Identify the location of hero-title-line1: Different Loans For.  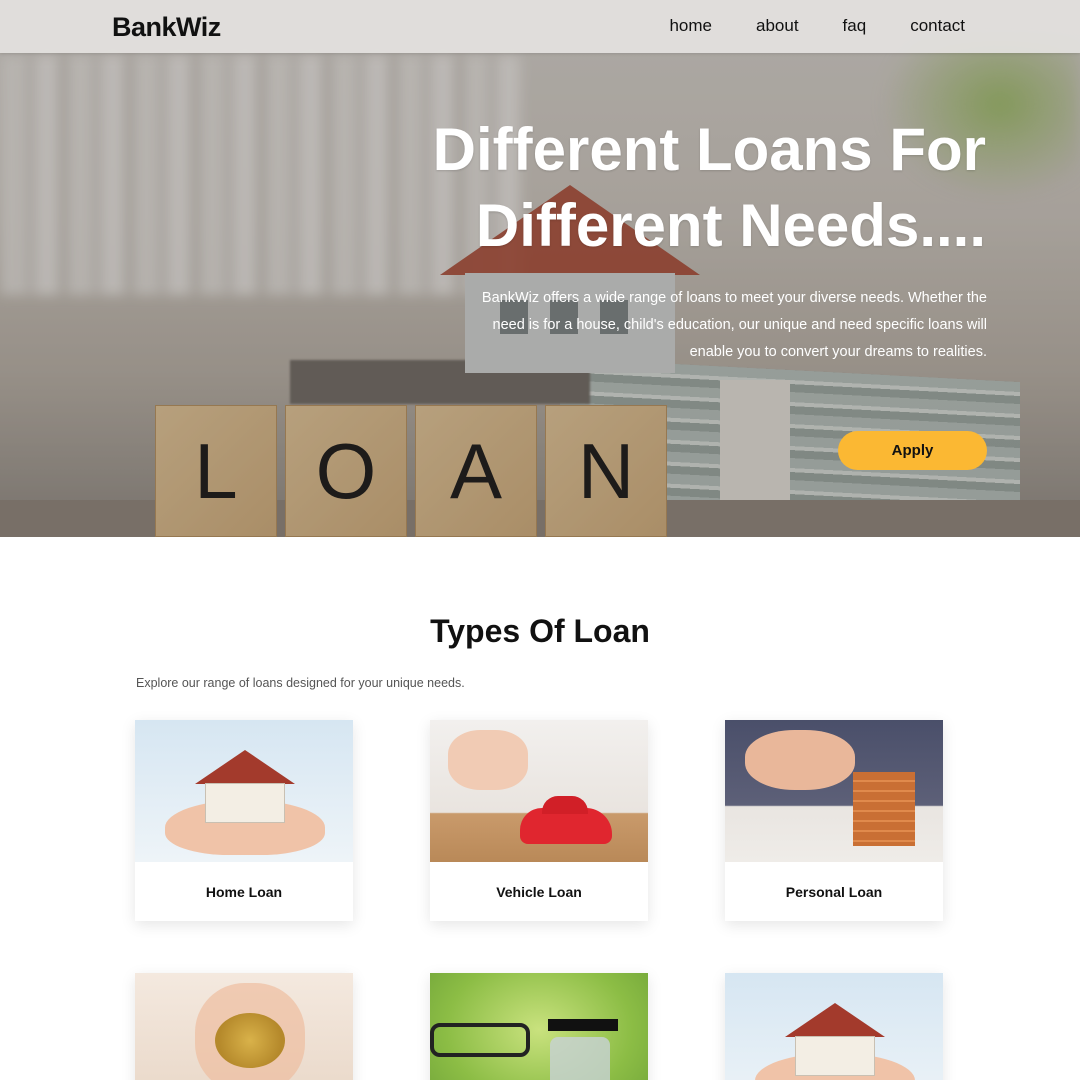
(709, 149).